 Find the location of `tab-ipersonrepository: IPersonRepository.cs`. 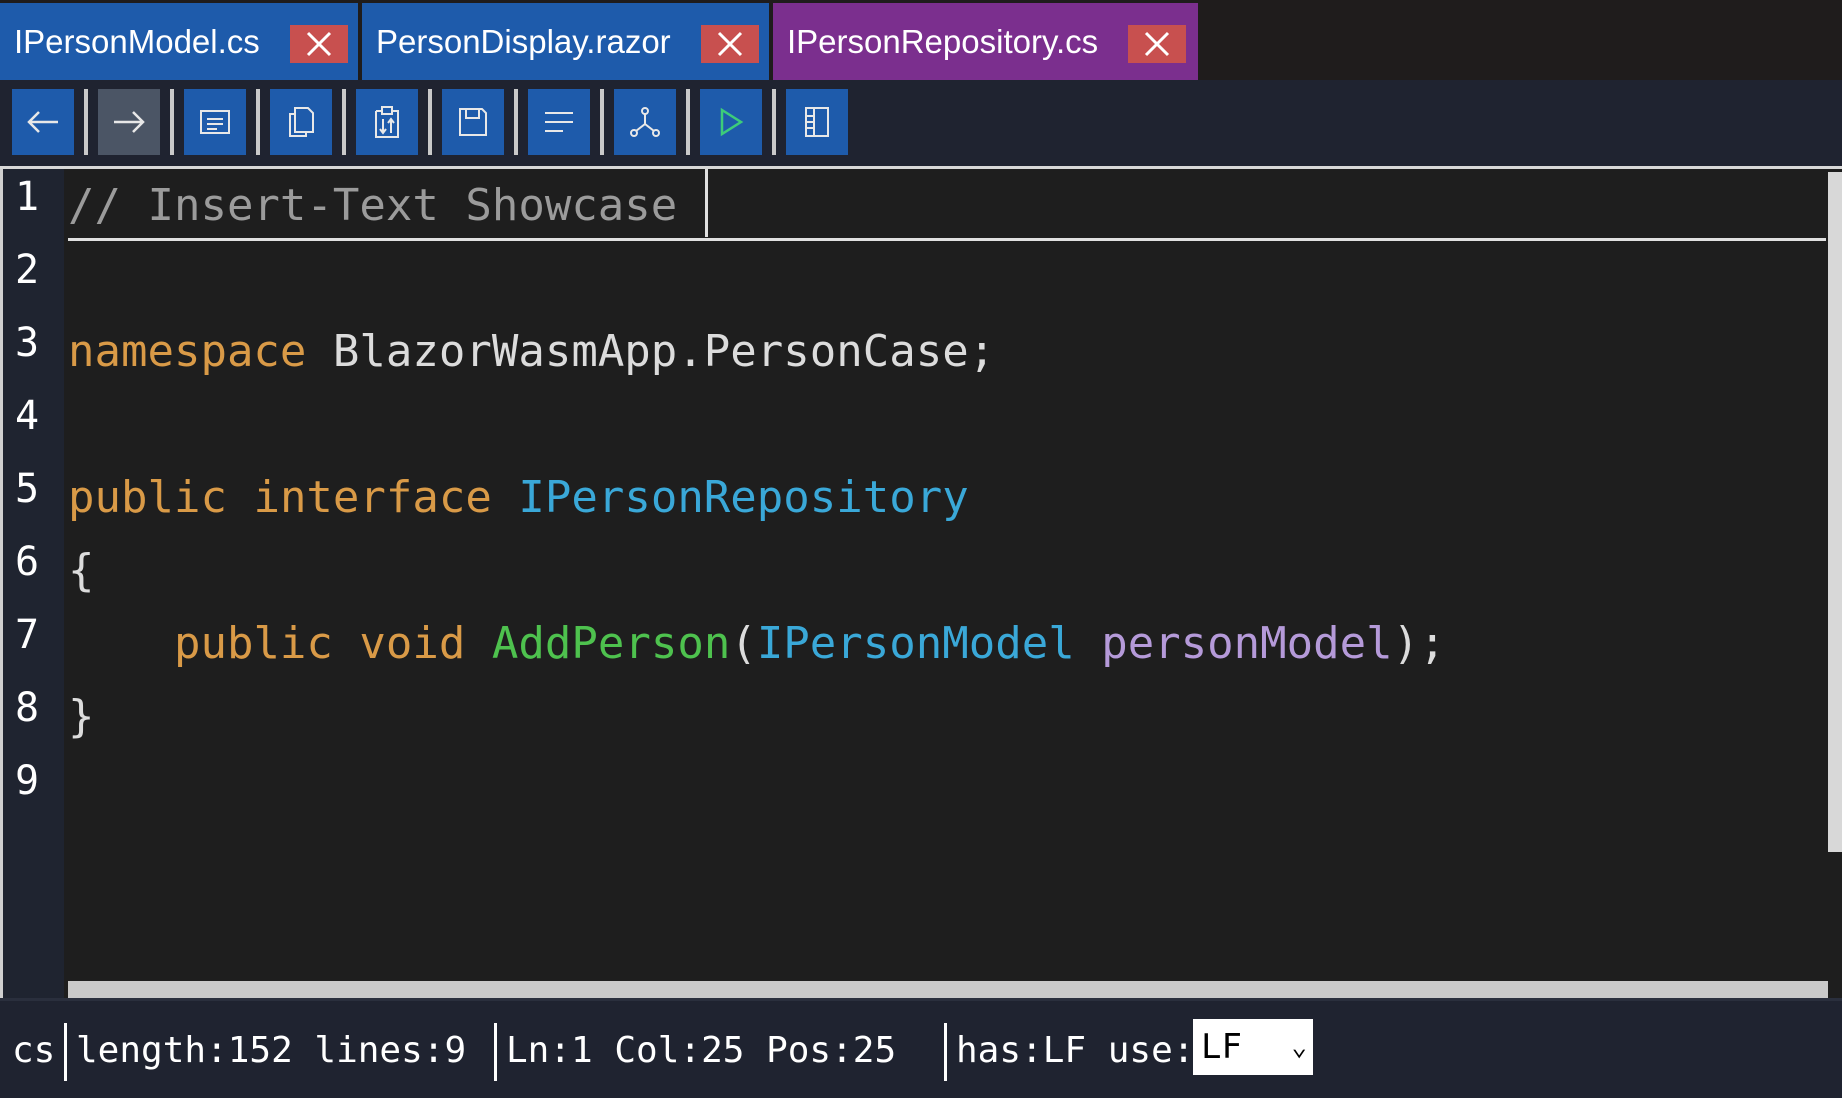

tab-ipersonrepository: IPersonRepository.cs is located at coordinates (985, 41).